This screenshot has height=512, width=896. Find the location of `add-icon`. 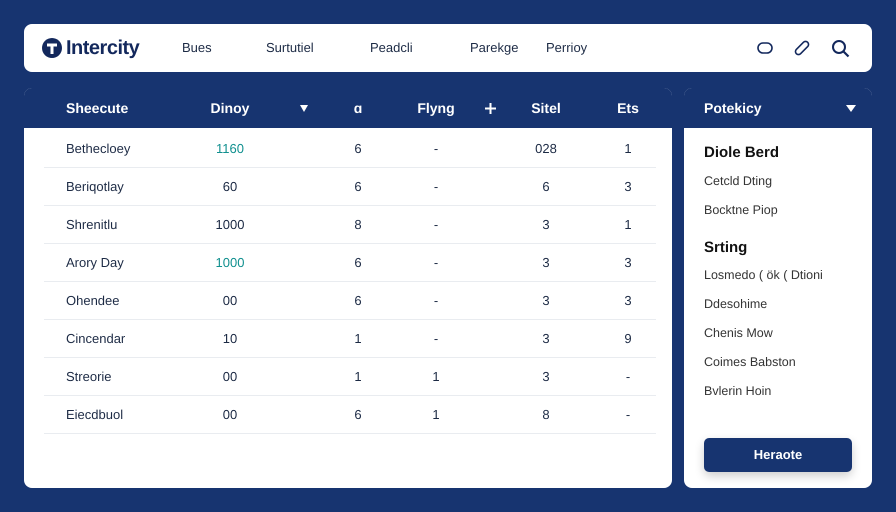

add-icon is located at coordinates (490, 108).